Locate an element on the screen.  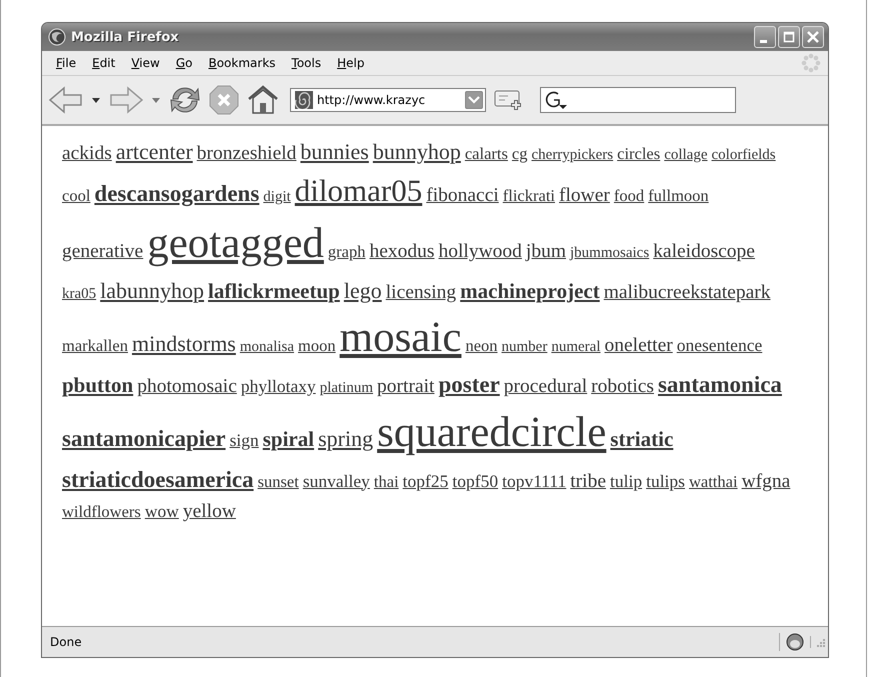
tag-link: bronzeshield is located at coordinates (246, 154).